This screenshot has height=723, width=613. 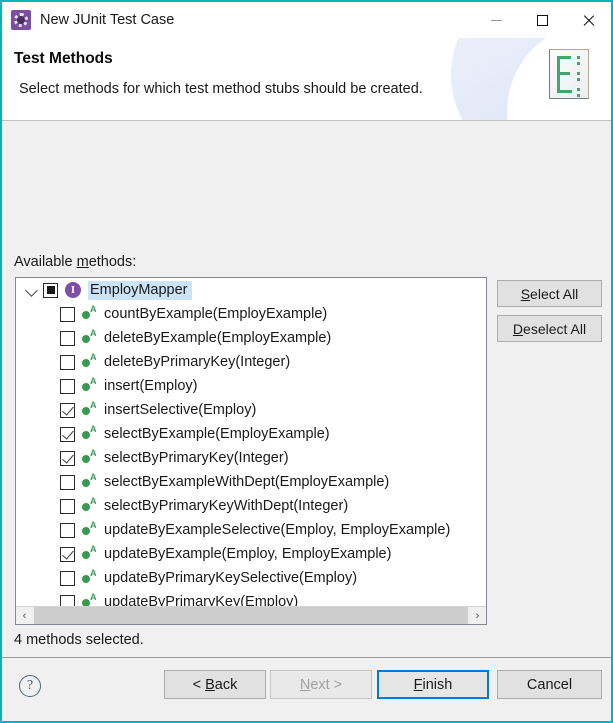 I want to click on method-row: AdeleteByExample(EmployExample), so click(x=251, y=338).